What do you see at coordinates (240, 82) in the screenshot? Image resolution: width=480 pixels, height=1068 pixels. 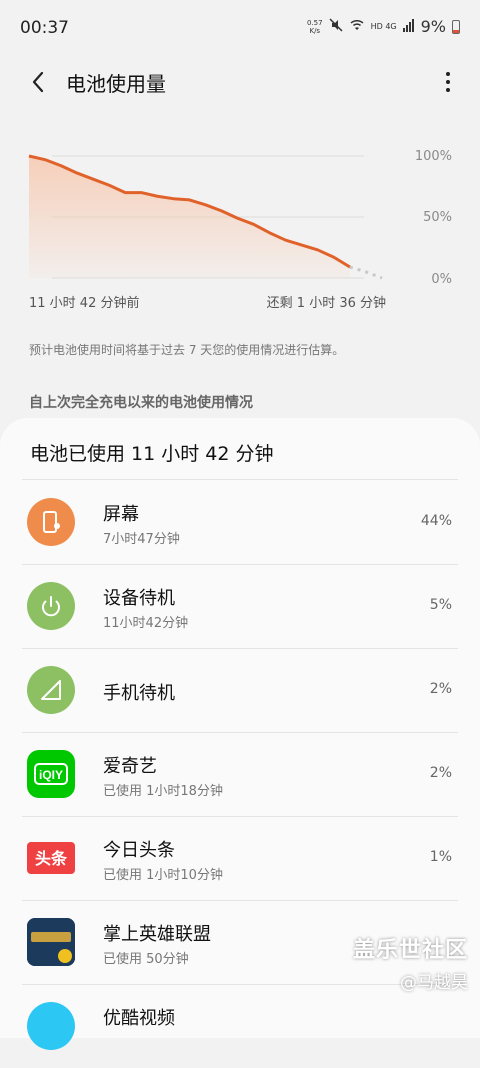 I see `app-bar: 电池使用量` at bounding box center [240, 82].